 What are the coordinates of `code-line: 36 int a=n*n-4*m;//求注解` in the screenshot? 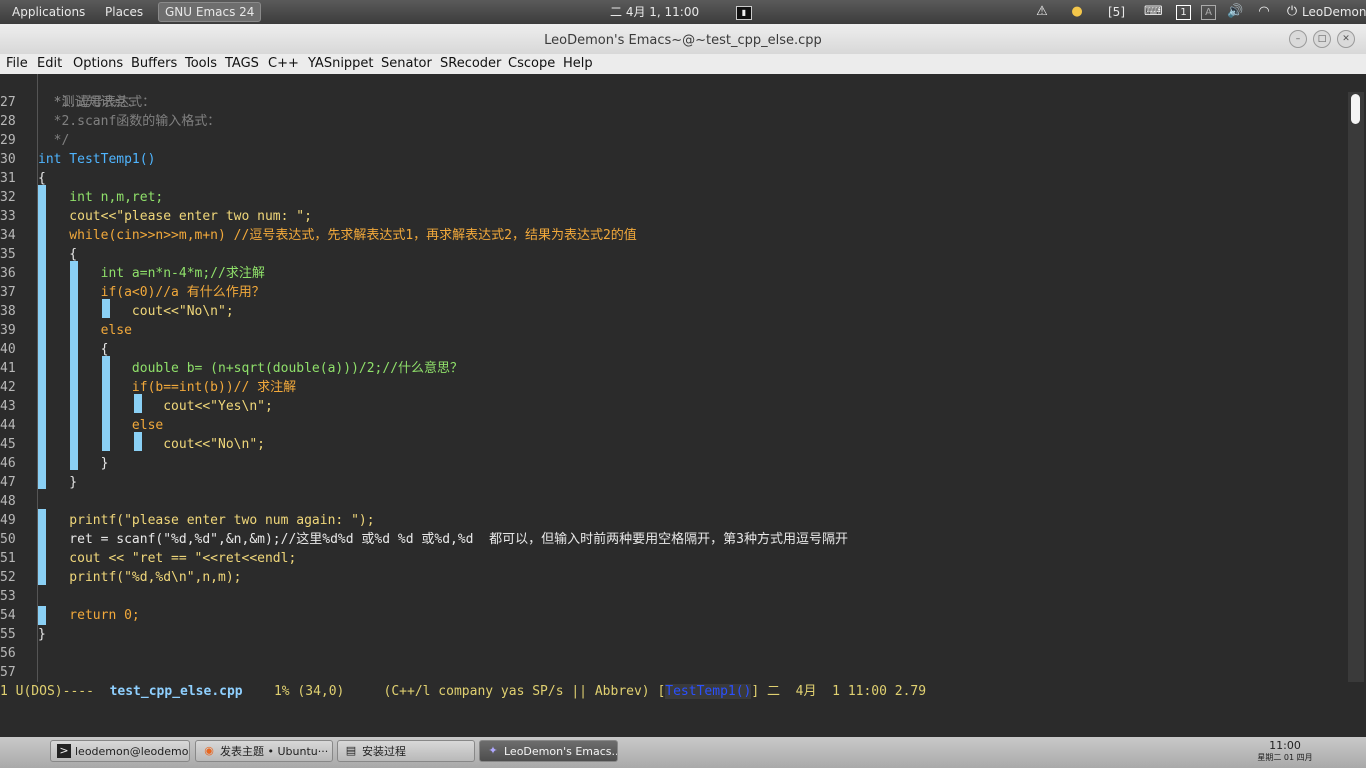 It's located at (667, 273).